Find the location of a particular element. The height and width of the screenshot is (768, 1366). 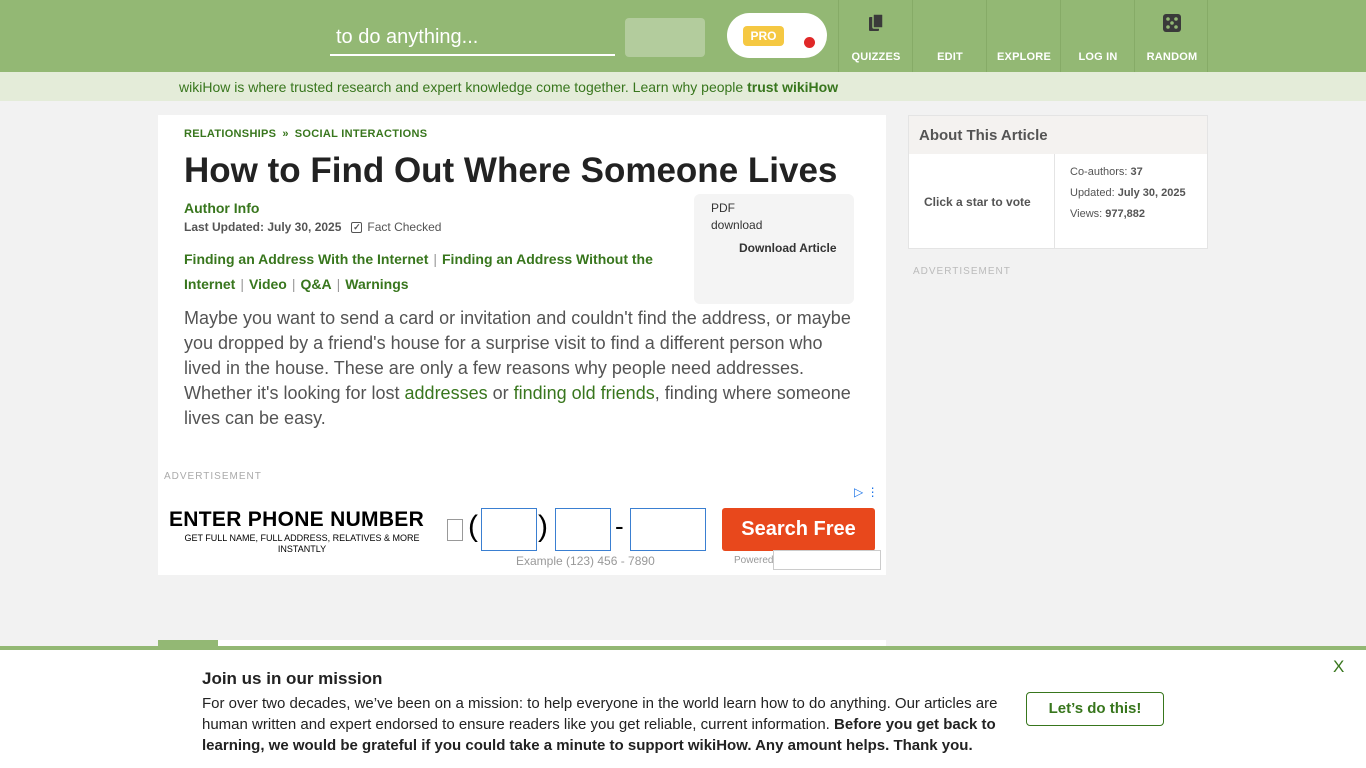

updated-value: July 30, 2025 is located at coordinates (1151, 193).